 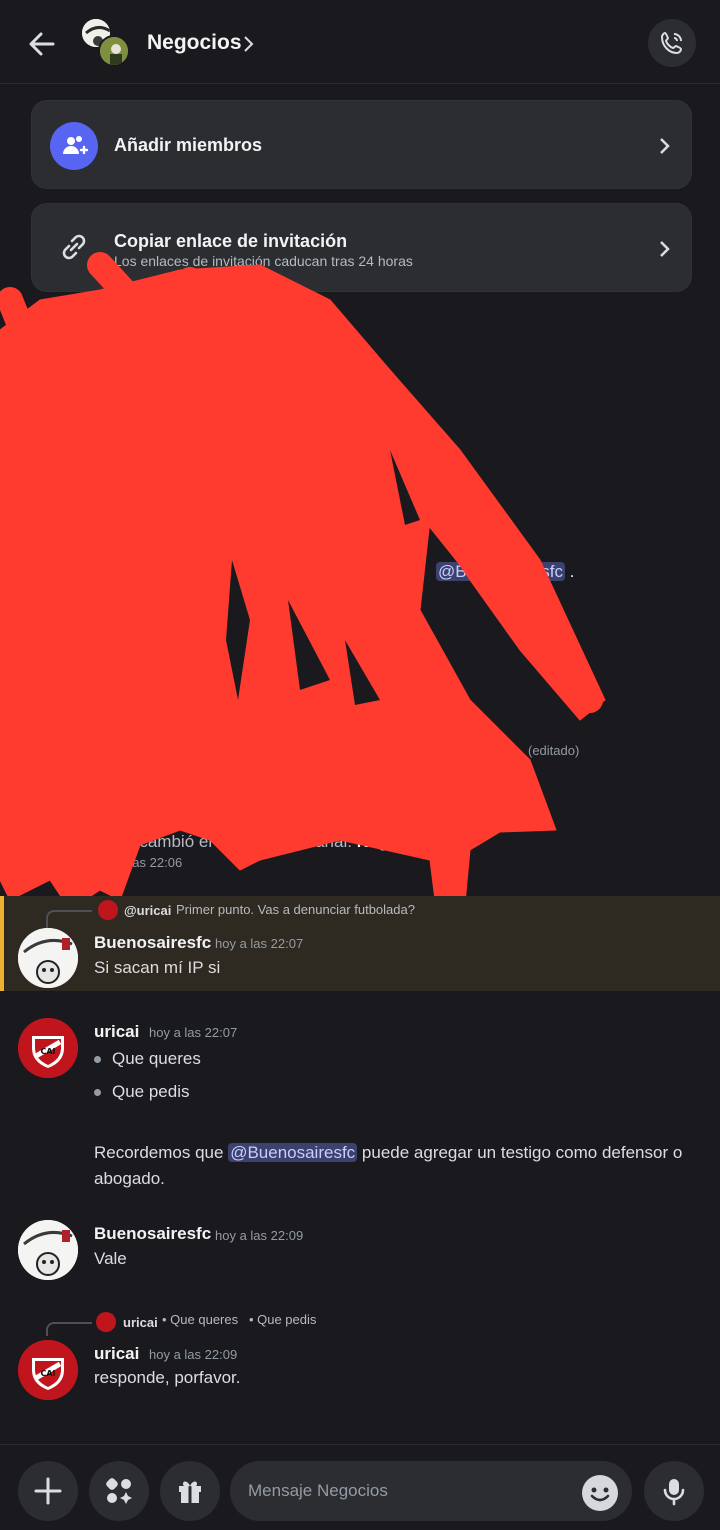 I want to click on emoji-button, so click(x=600, y=1493).